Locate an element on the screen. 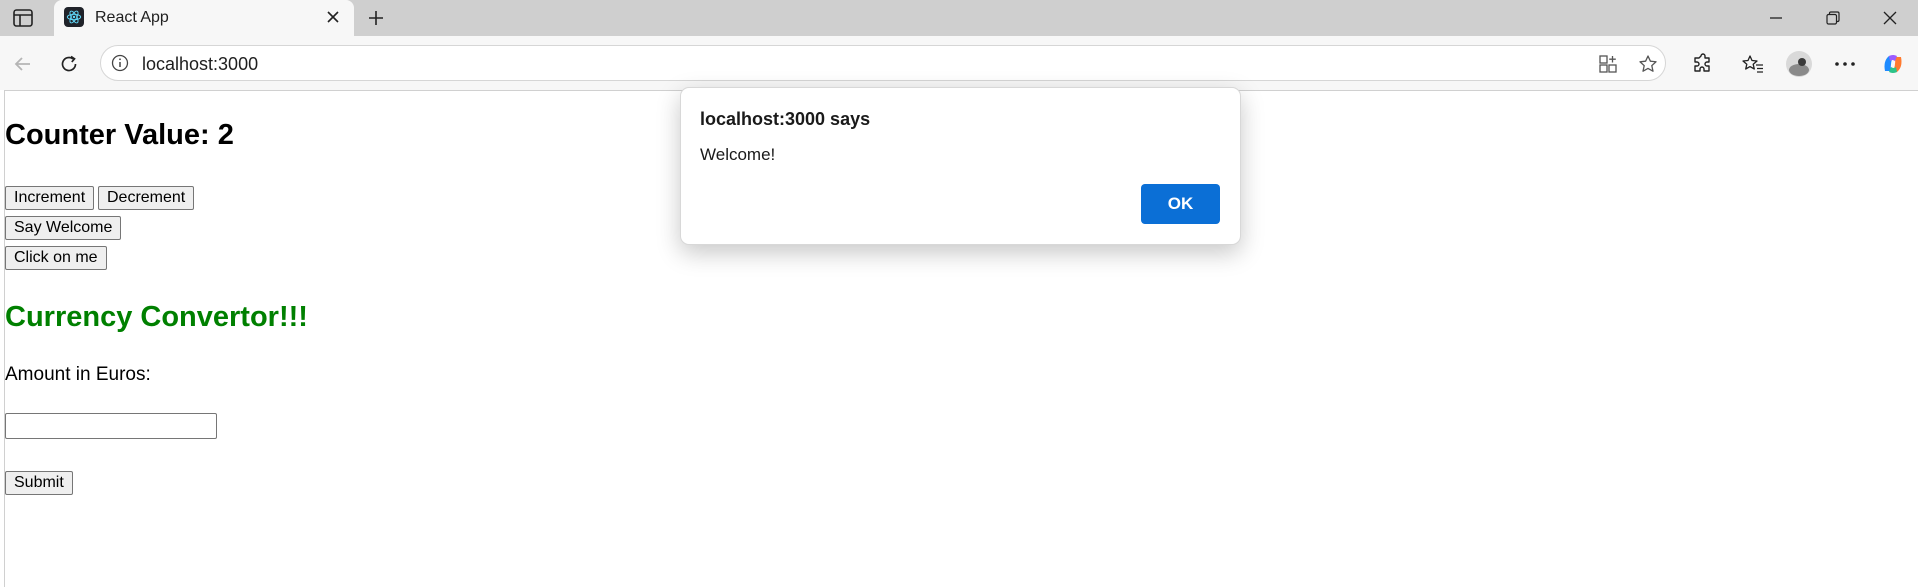 This screenshot has height=587, width=1918. alert-dialog: localhost:3000 says Welcome! OK is located at coordinates (960, 166).